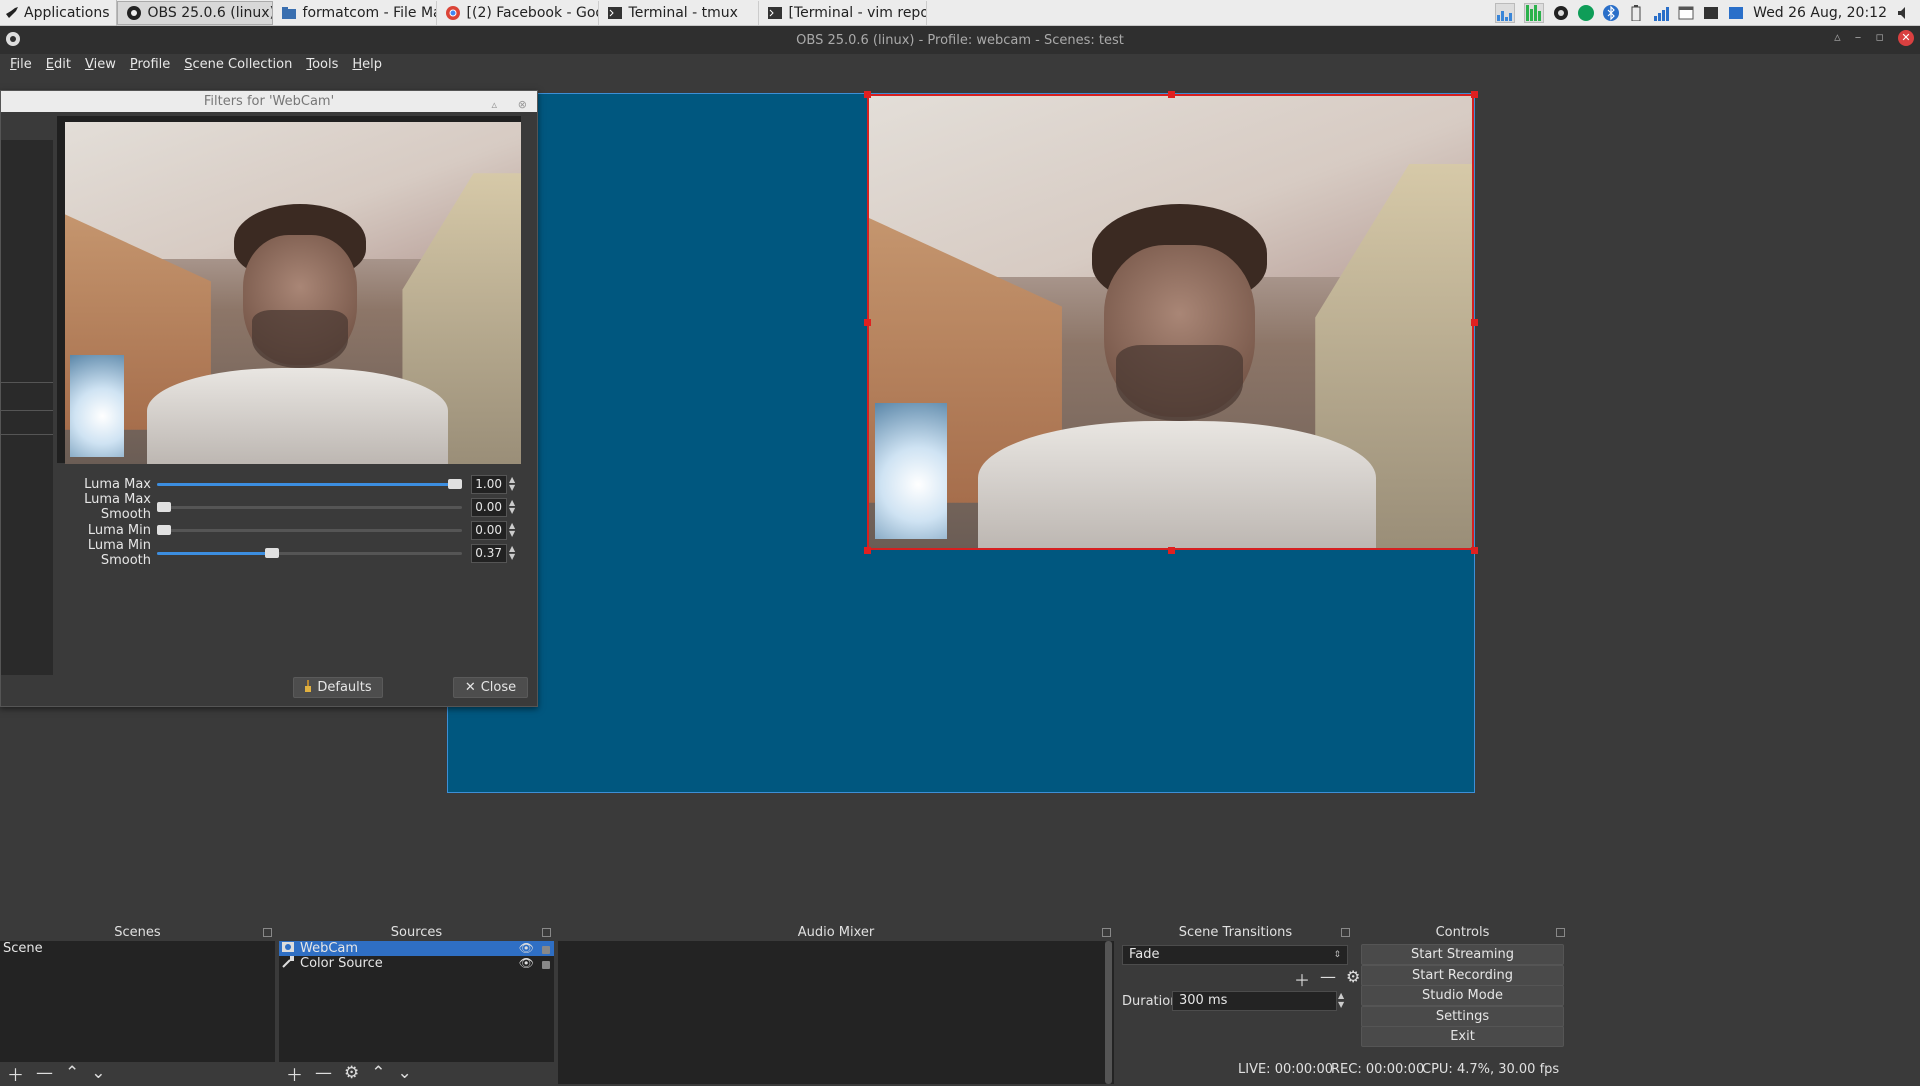 The height and width of the screenshot is (1086, 1920). I want to click on dialog-shade-icon: ▵, so click(494, 104).